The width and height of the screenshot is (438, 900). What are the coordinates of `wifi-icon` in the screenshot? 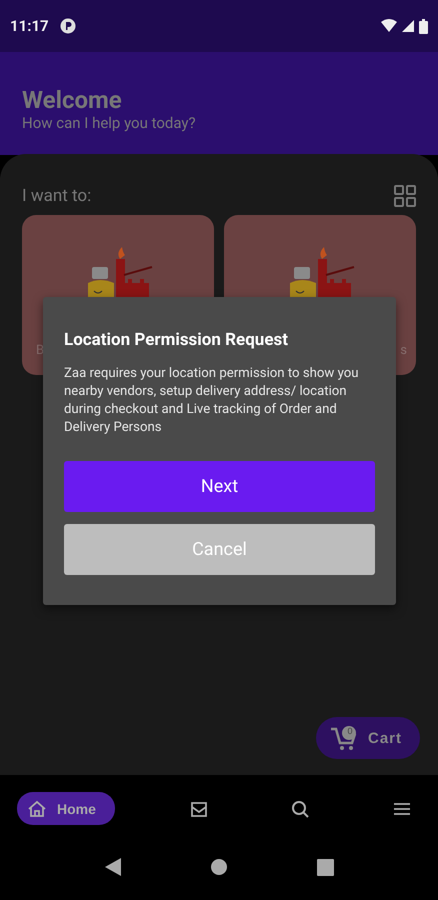 It's located at (389, 26).